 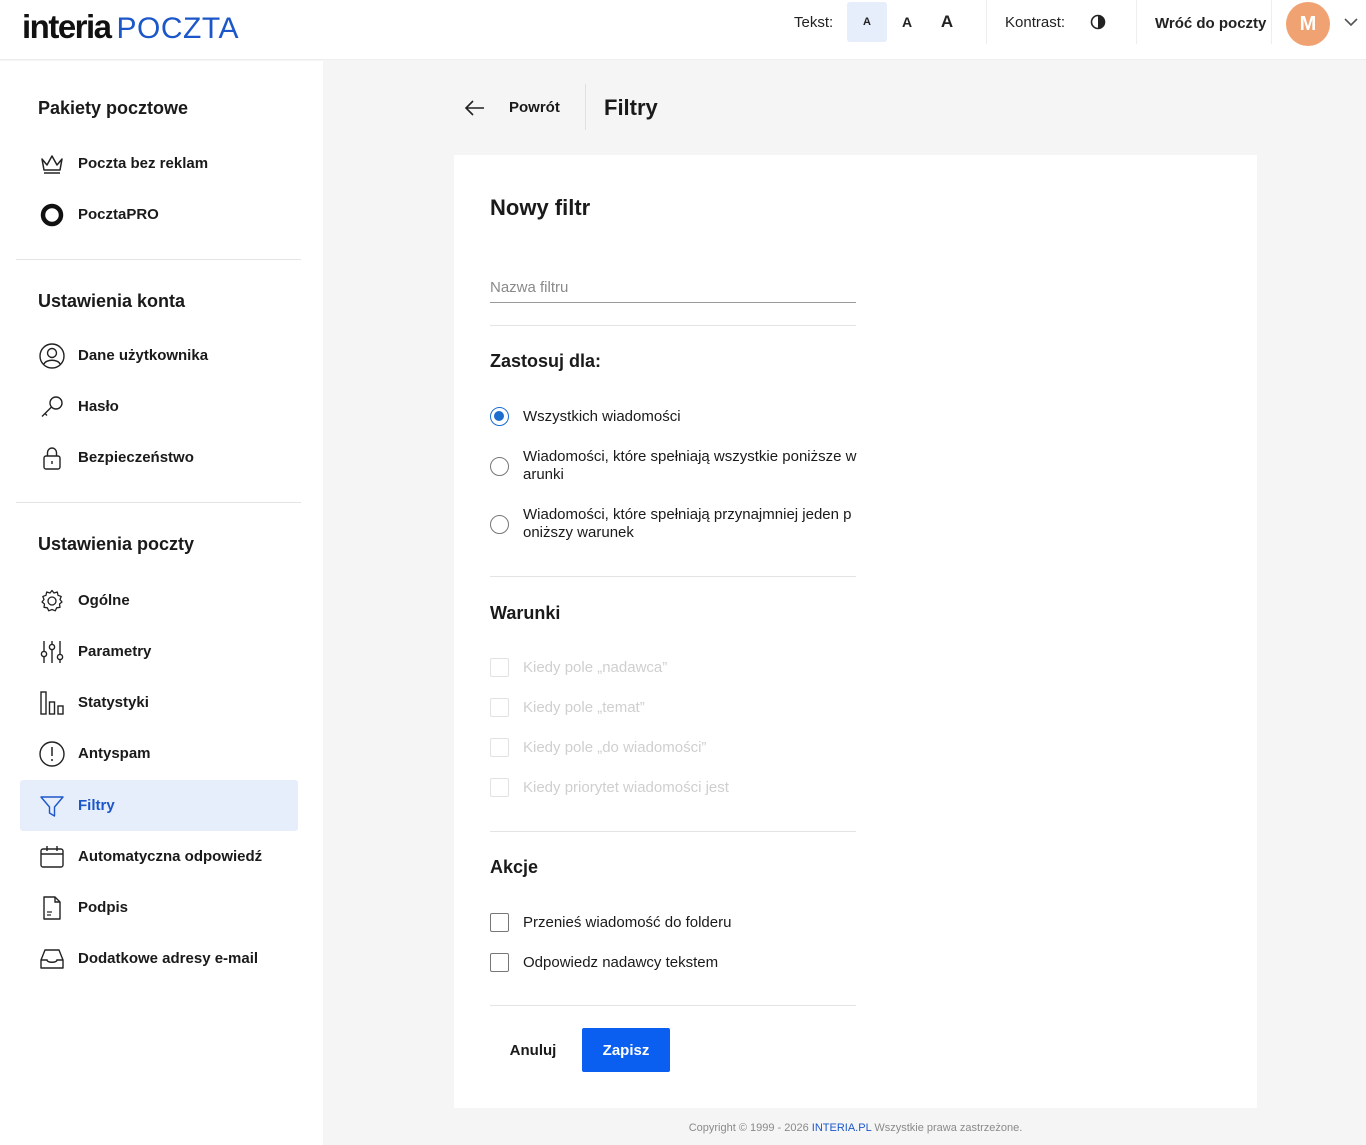 I want to click on sidebar-item-label: Dane użytkownika, so click(x=143, y=355).